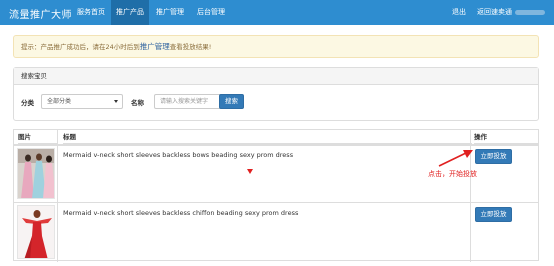 This screenshot has height=266, width=554. What do you see at coordinates (452, 174) in the screenshot?
I see `annotation-text: 点击，开始投放` at bounding box center [452, 174].